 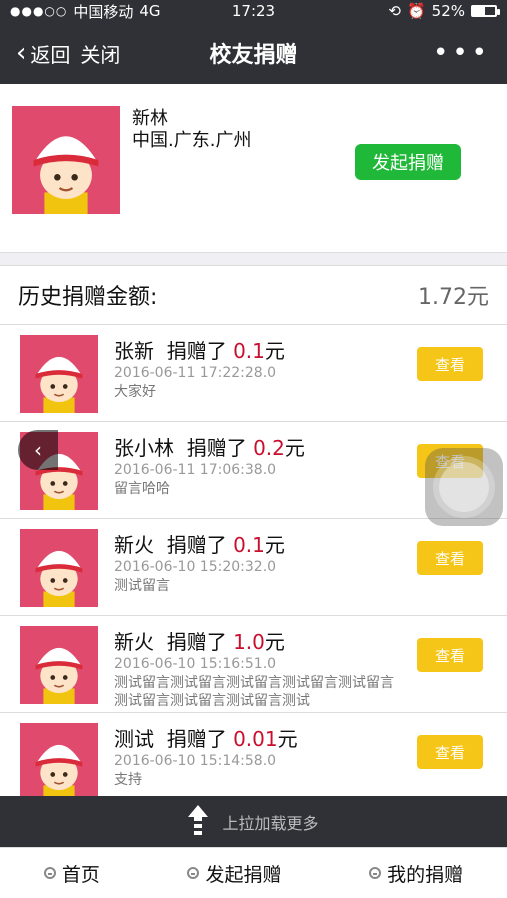 What do you see at coordinates (453, 297) in the screenshot?
I see `history-amount: 1.72元` at bounding box center [453, 297].